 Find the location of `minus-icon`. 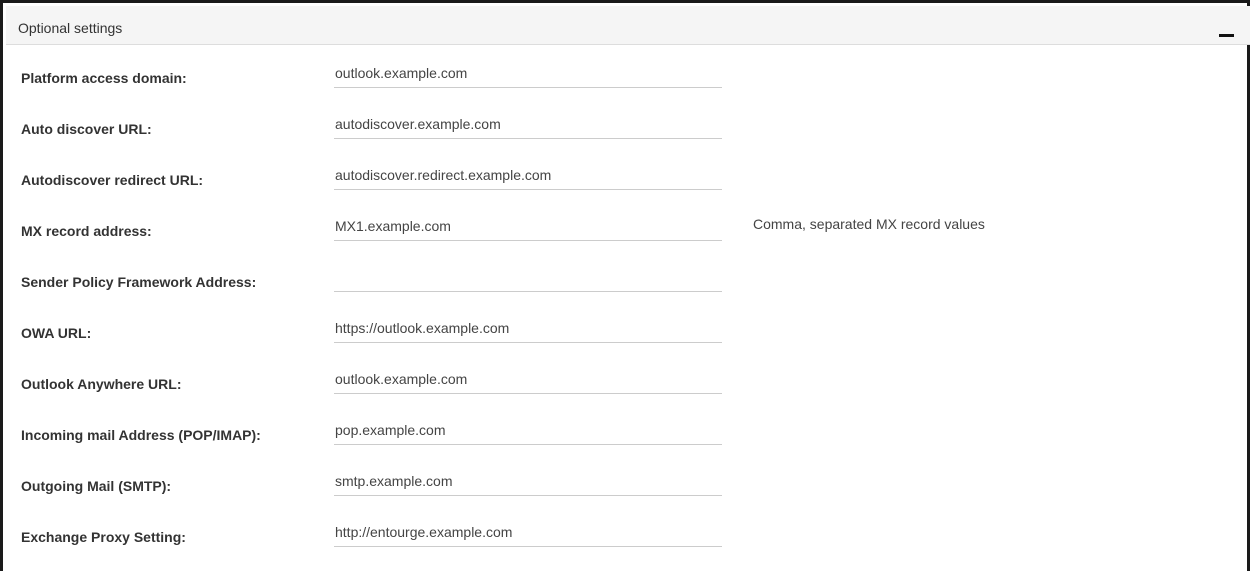

minus-icon is located at coordinates (1226, 35).